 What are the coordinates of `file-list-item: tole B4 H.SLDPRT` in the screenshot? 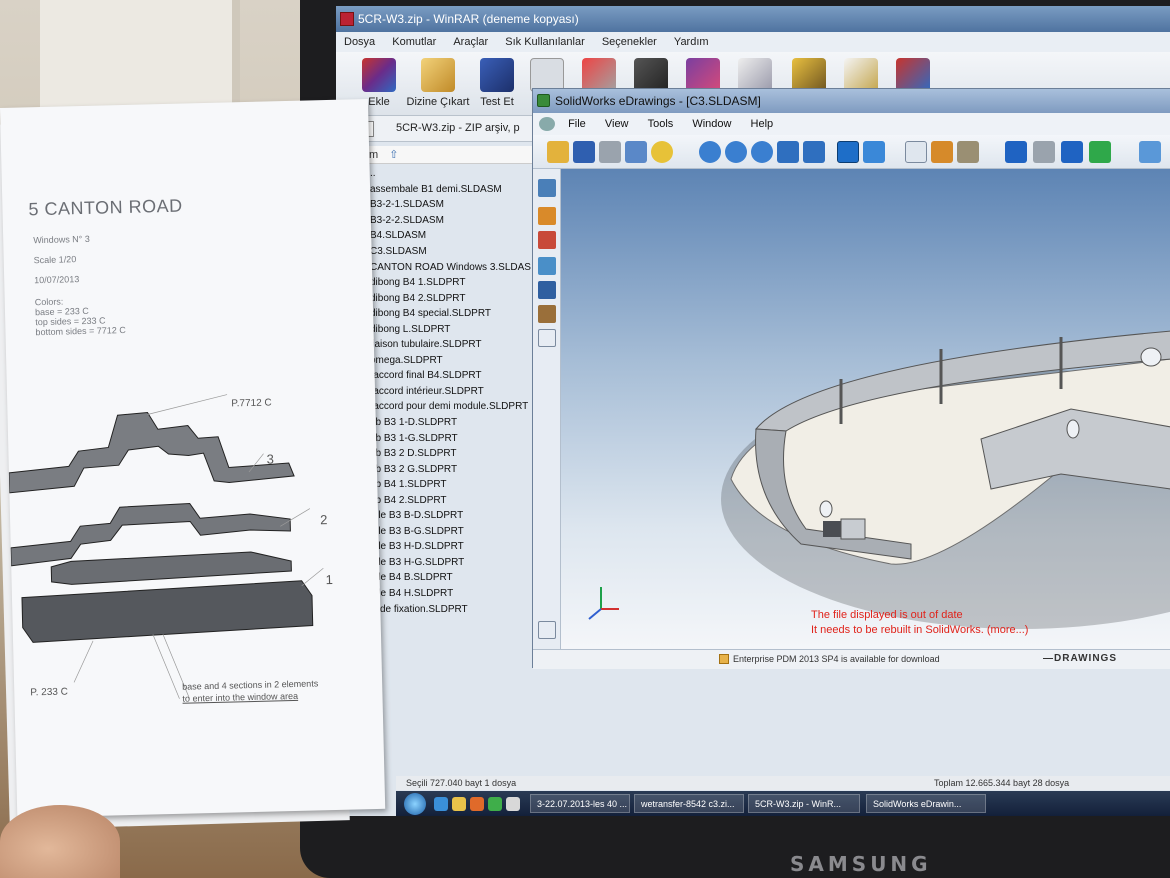 It's located at (458, 594).